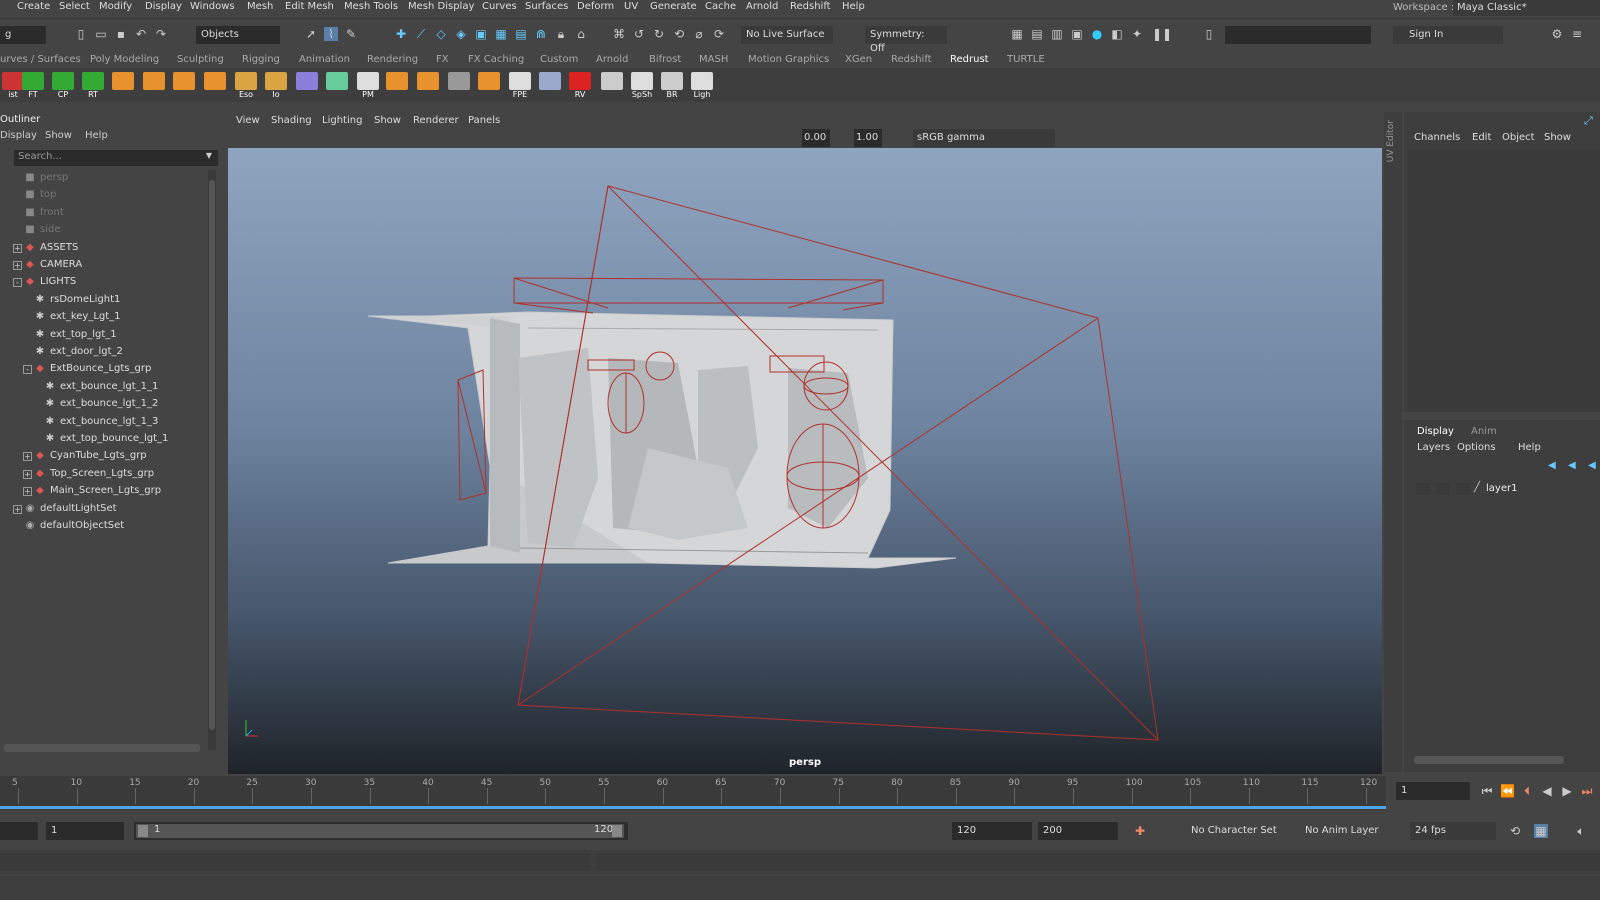 The height and width of the screenshot is (900, 1600). I want to click on gamma-field: 1.00, so click(868, 138).